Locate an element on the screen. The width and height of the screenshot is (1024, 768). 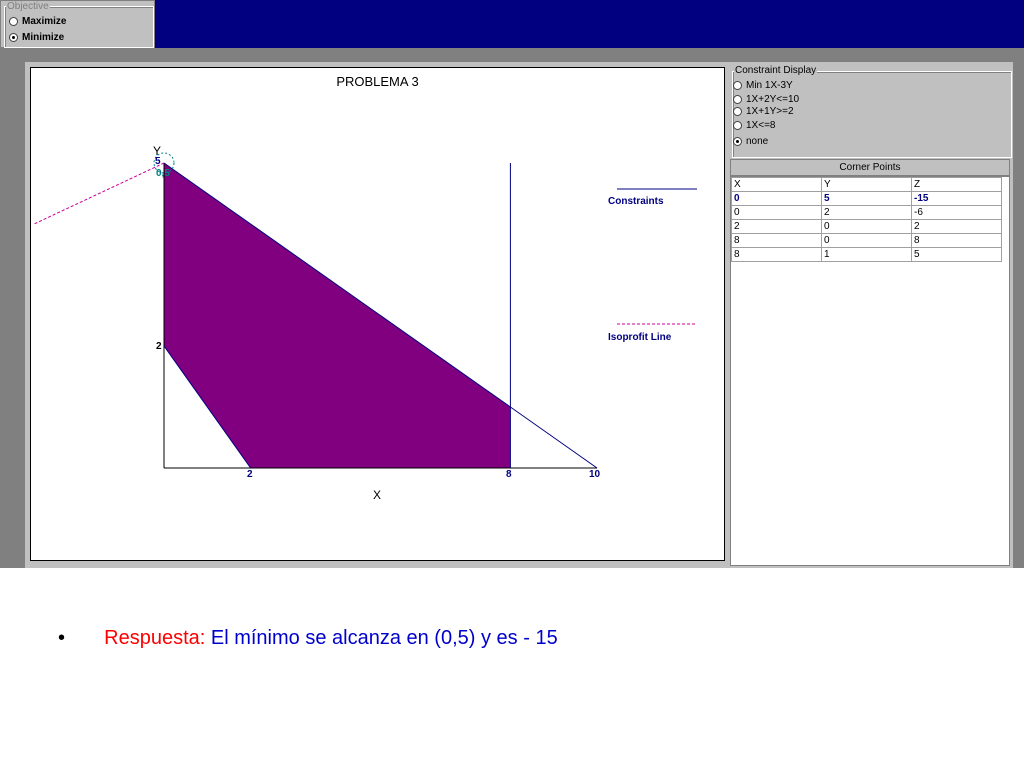
cell-x: 2 is located at coordinates (776, 226).